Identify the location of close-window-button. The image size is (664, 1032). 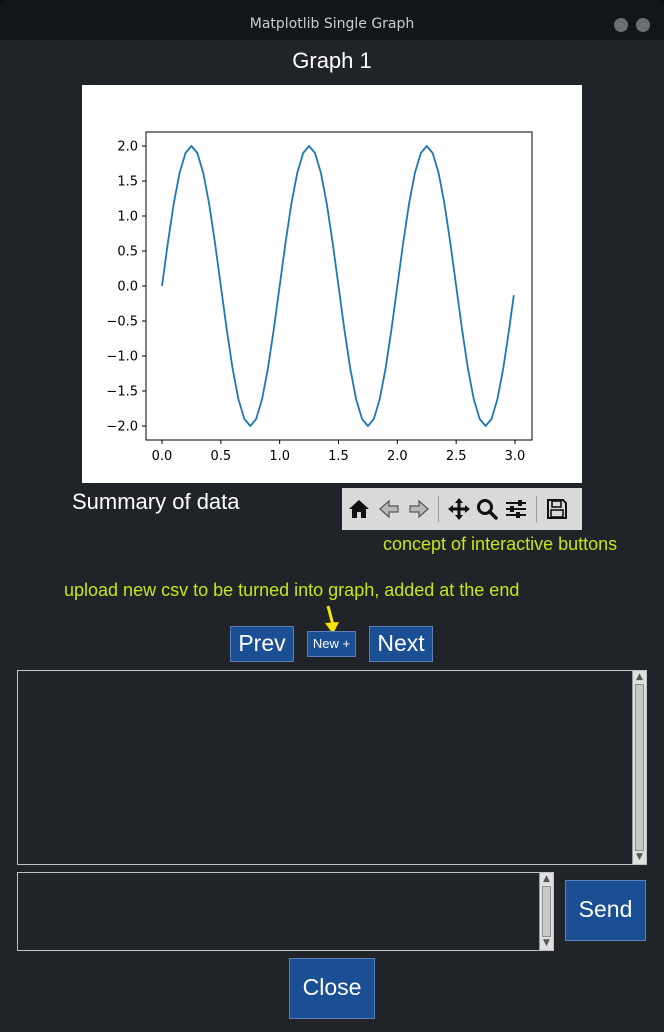
(643, 25).